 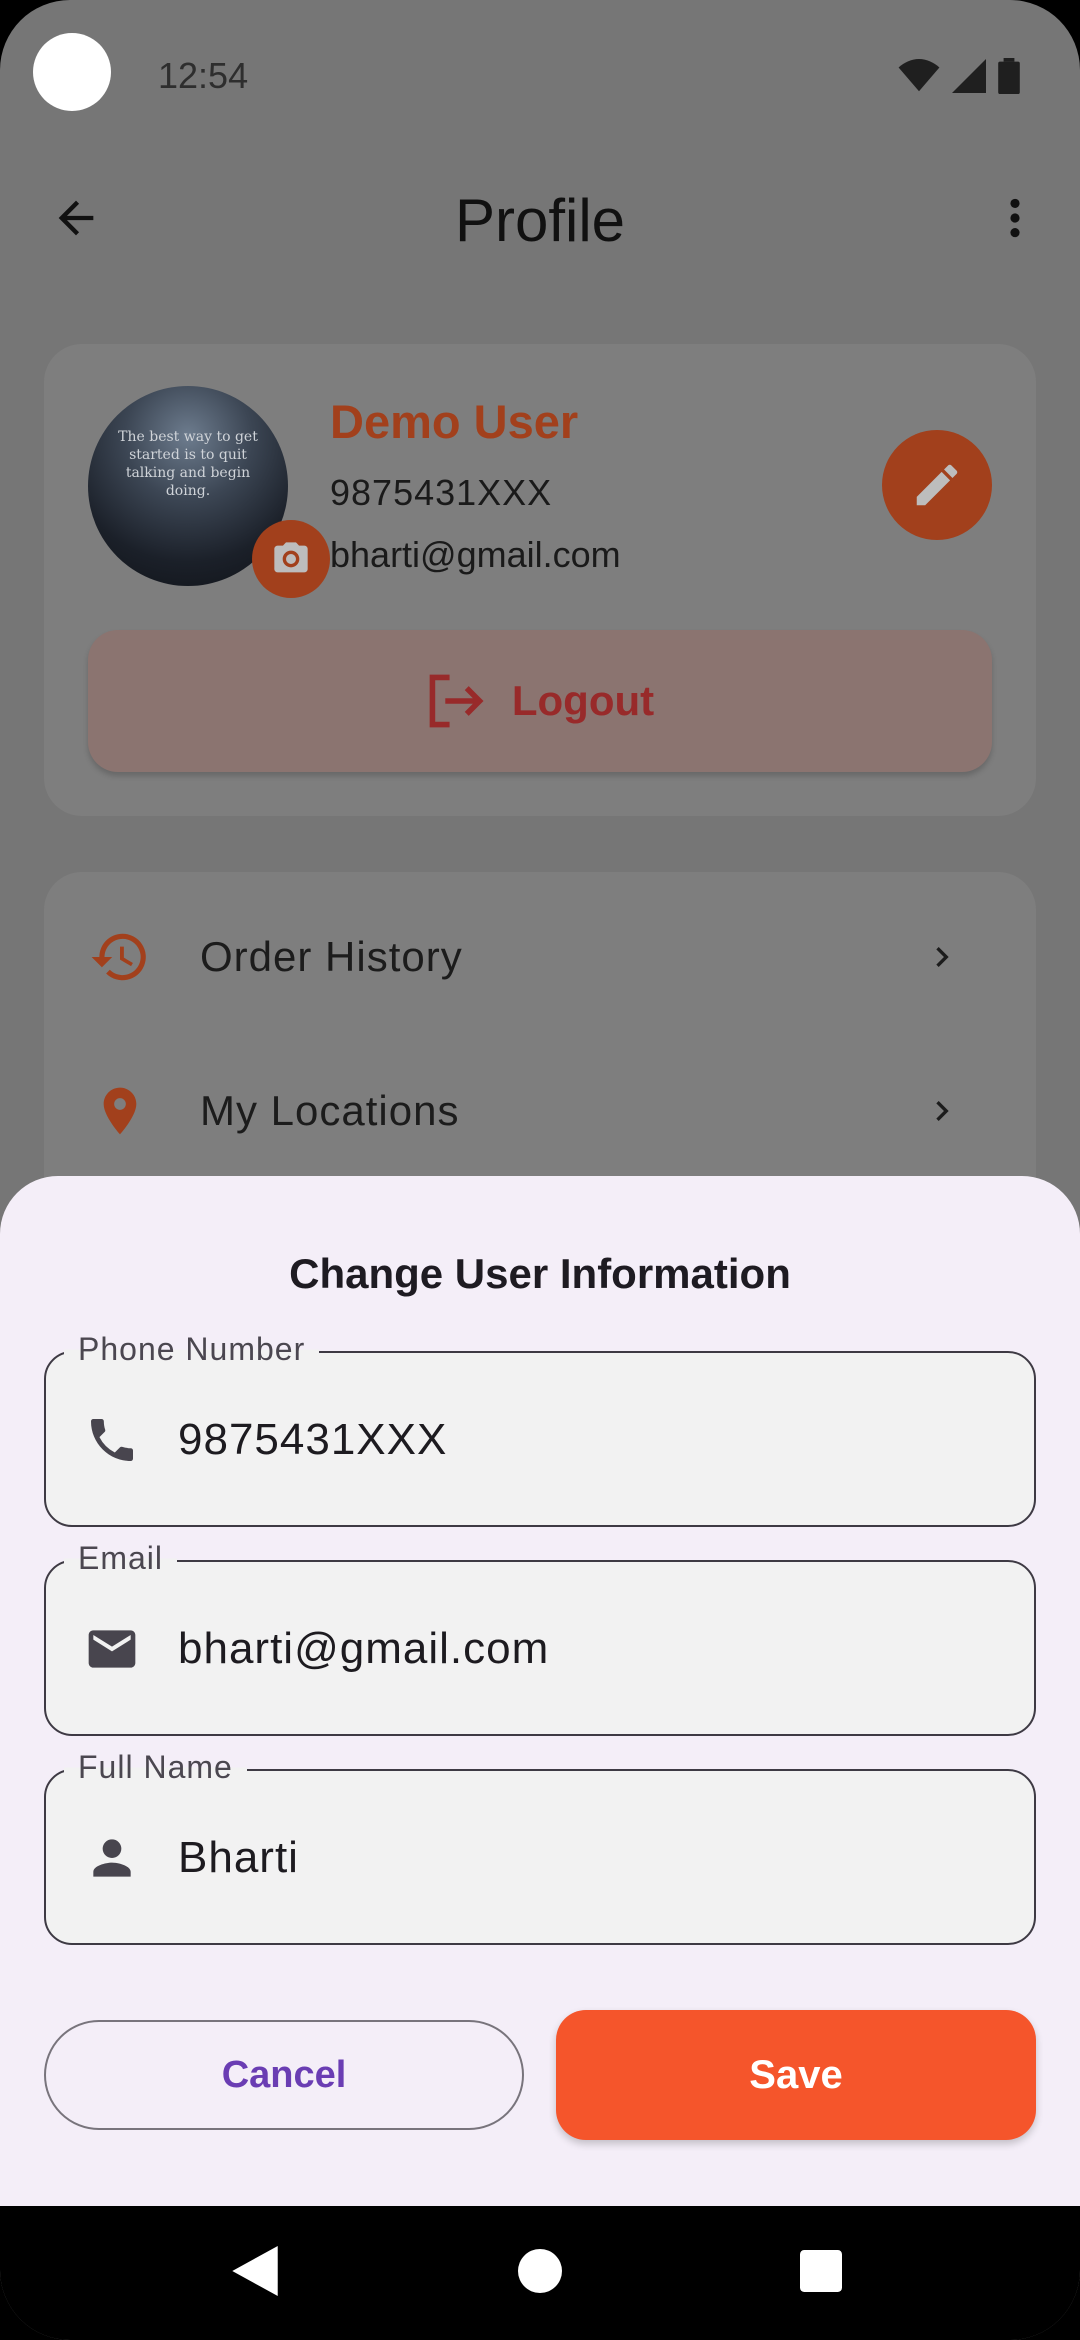 What do you see at coordinates (313, 1439) in the screenshot?
I see `phone-number-value: 9875431XXX` at bounding box center [313, 1439].